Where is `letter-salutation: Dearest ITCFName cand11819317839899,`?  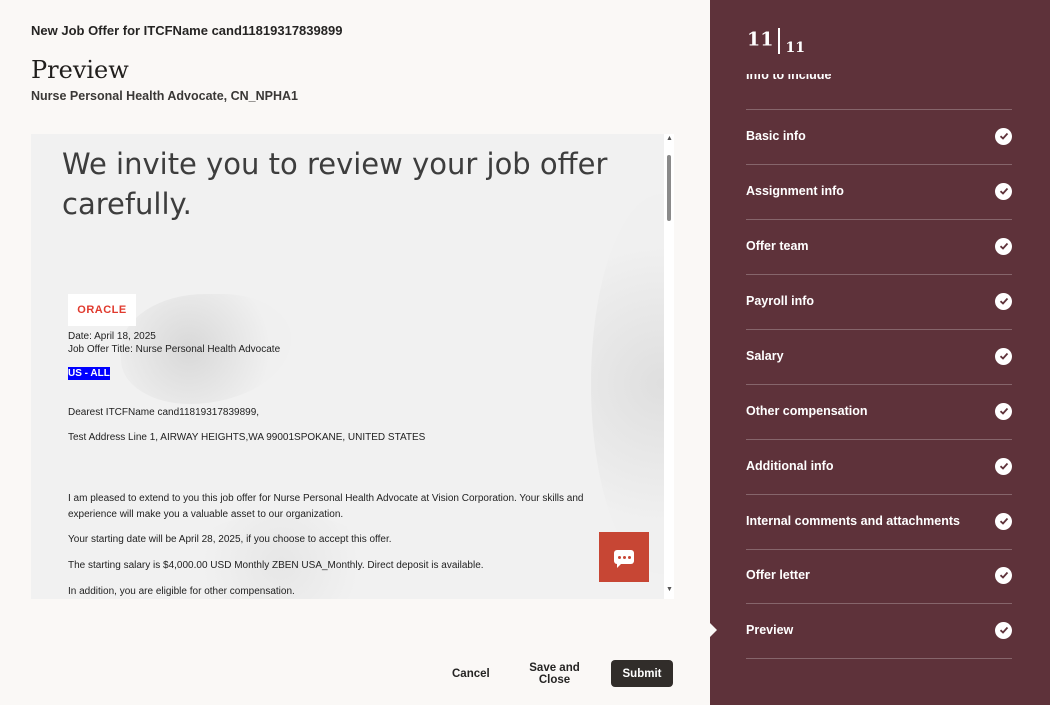
letter-salutation: Dearest ITCFName cand11819317839899, is located at coordinates (164, 412).